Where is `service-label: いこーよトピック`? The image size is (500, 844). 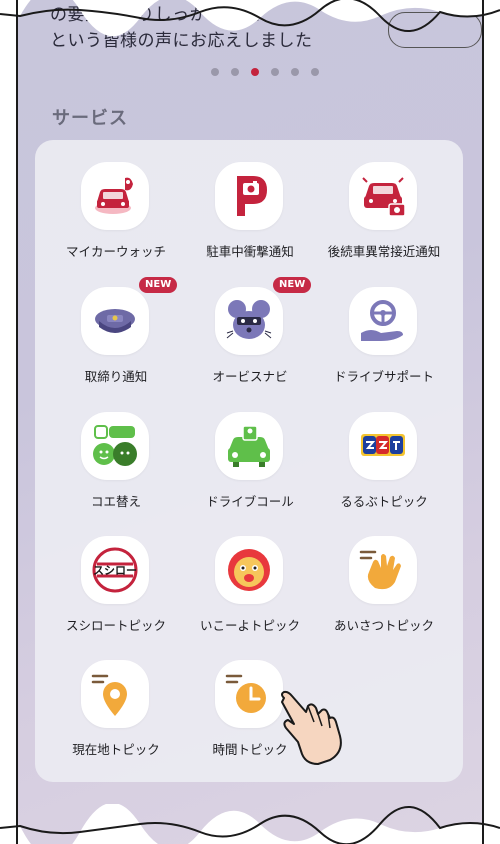 service-label: いこーよトピック is located at coordinates (249, 625).